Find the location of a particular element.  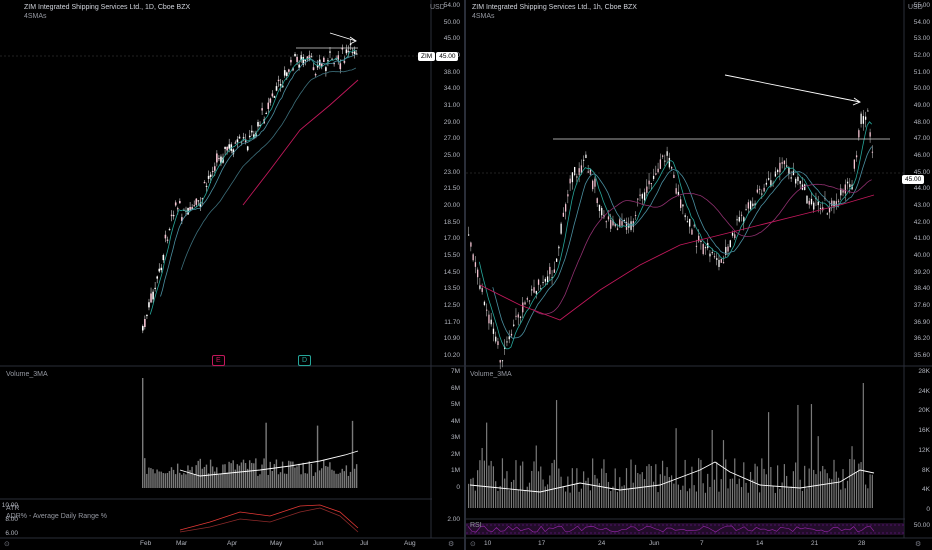

left-volume-tick-label: 7M is located at coordinates (455, 371).